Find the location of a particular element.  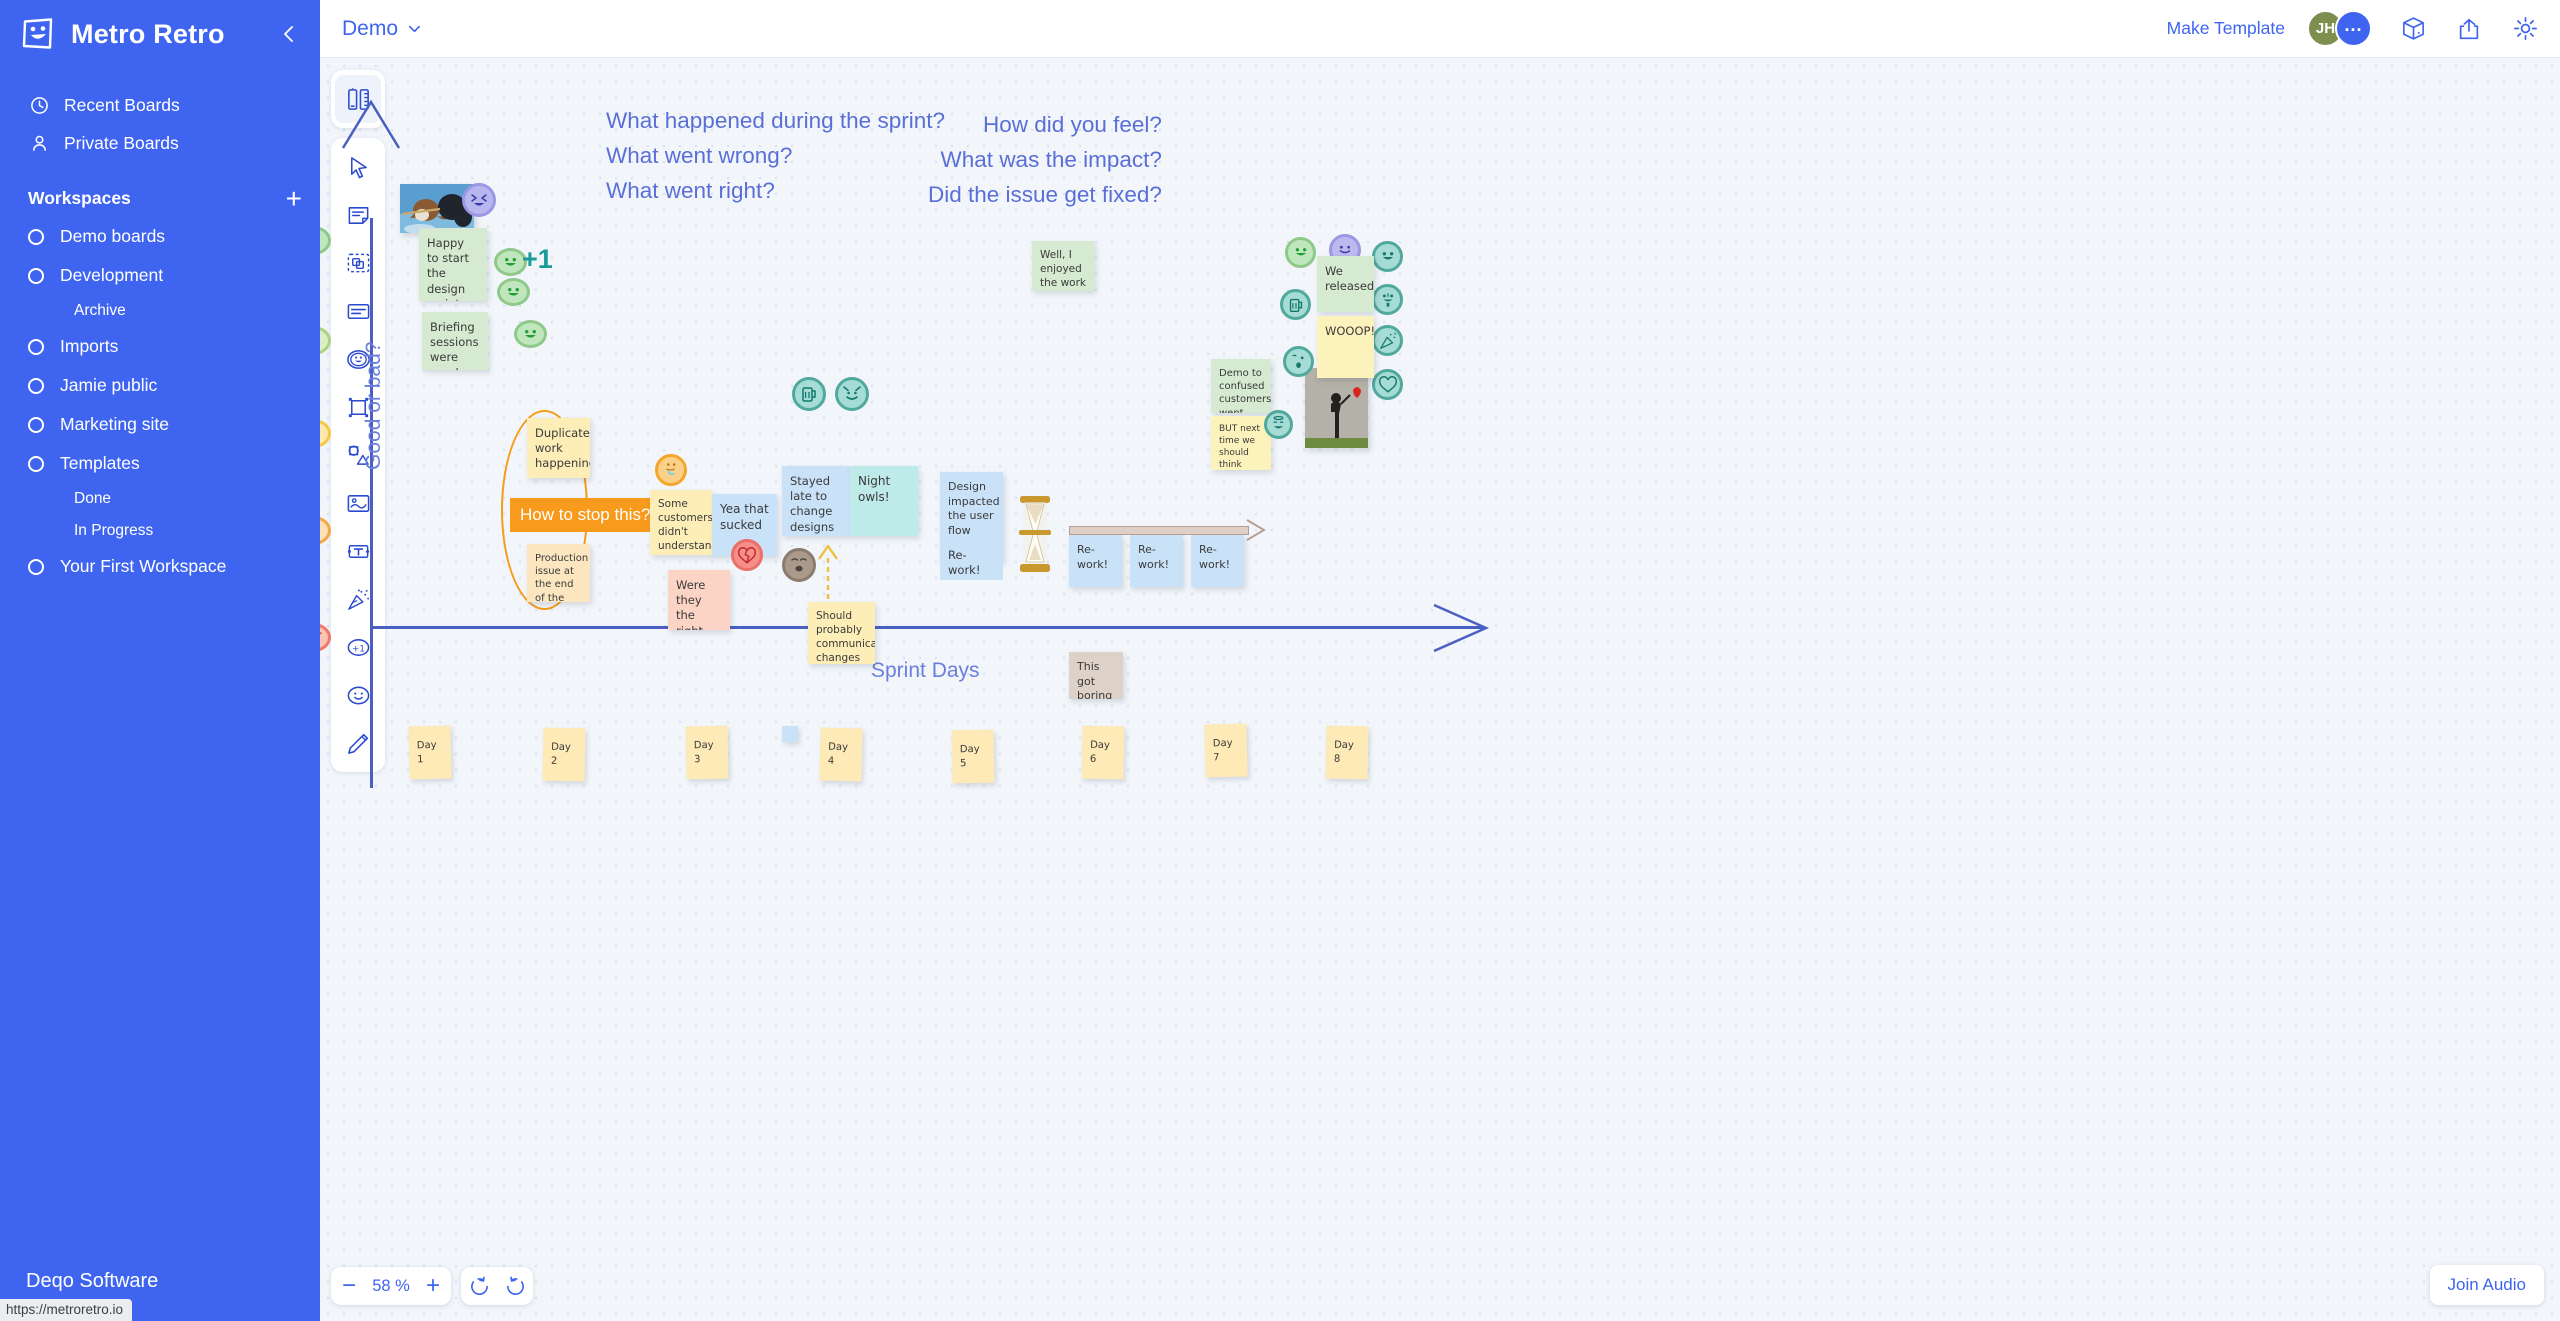

note-right-persona: Were they the right persona? is located at coordinates (699, 600).